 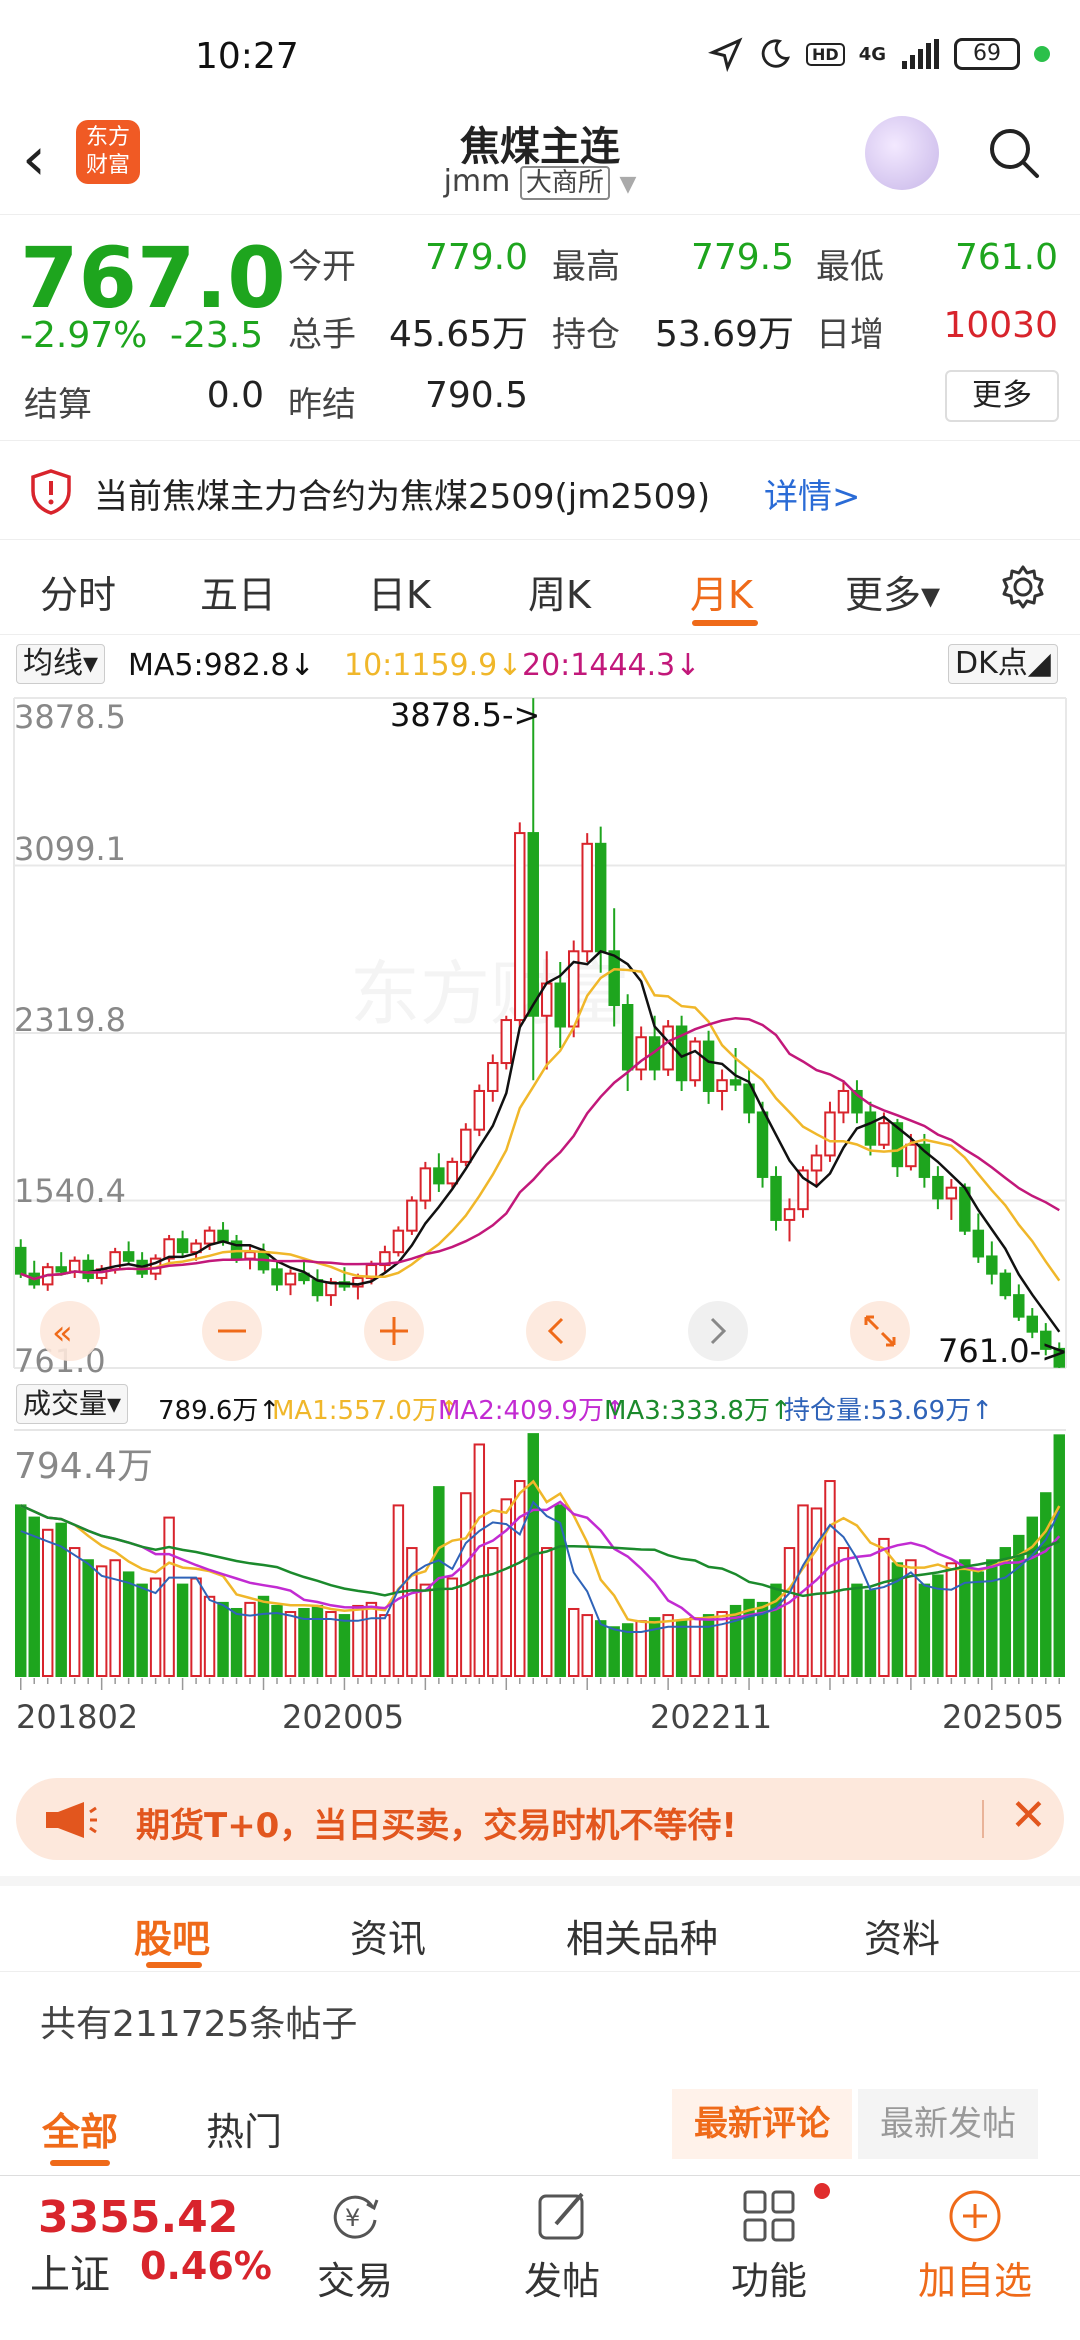 I want to click on sort-latest-comment: 最新评论, so click(x=762, y=2124).